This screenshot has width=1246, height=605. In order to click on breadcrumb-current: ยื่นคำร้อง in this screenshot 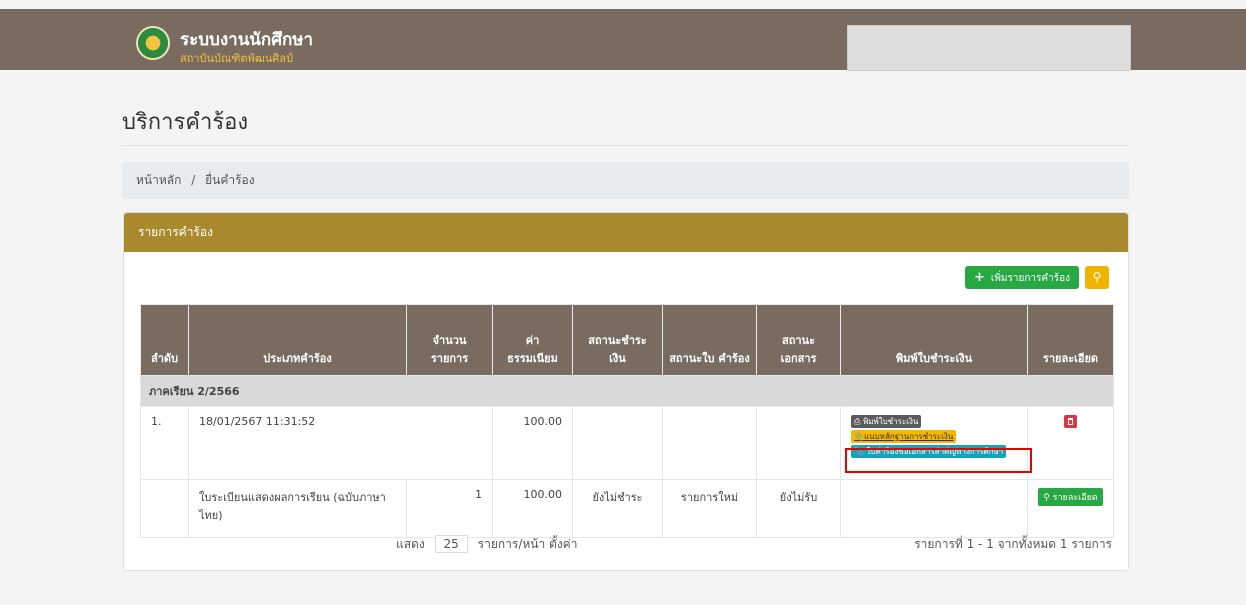, I will do `click(230, 180)`.